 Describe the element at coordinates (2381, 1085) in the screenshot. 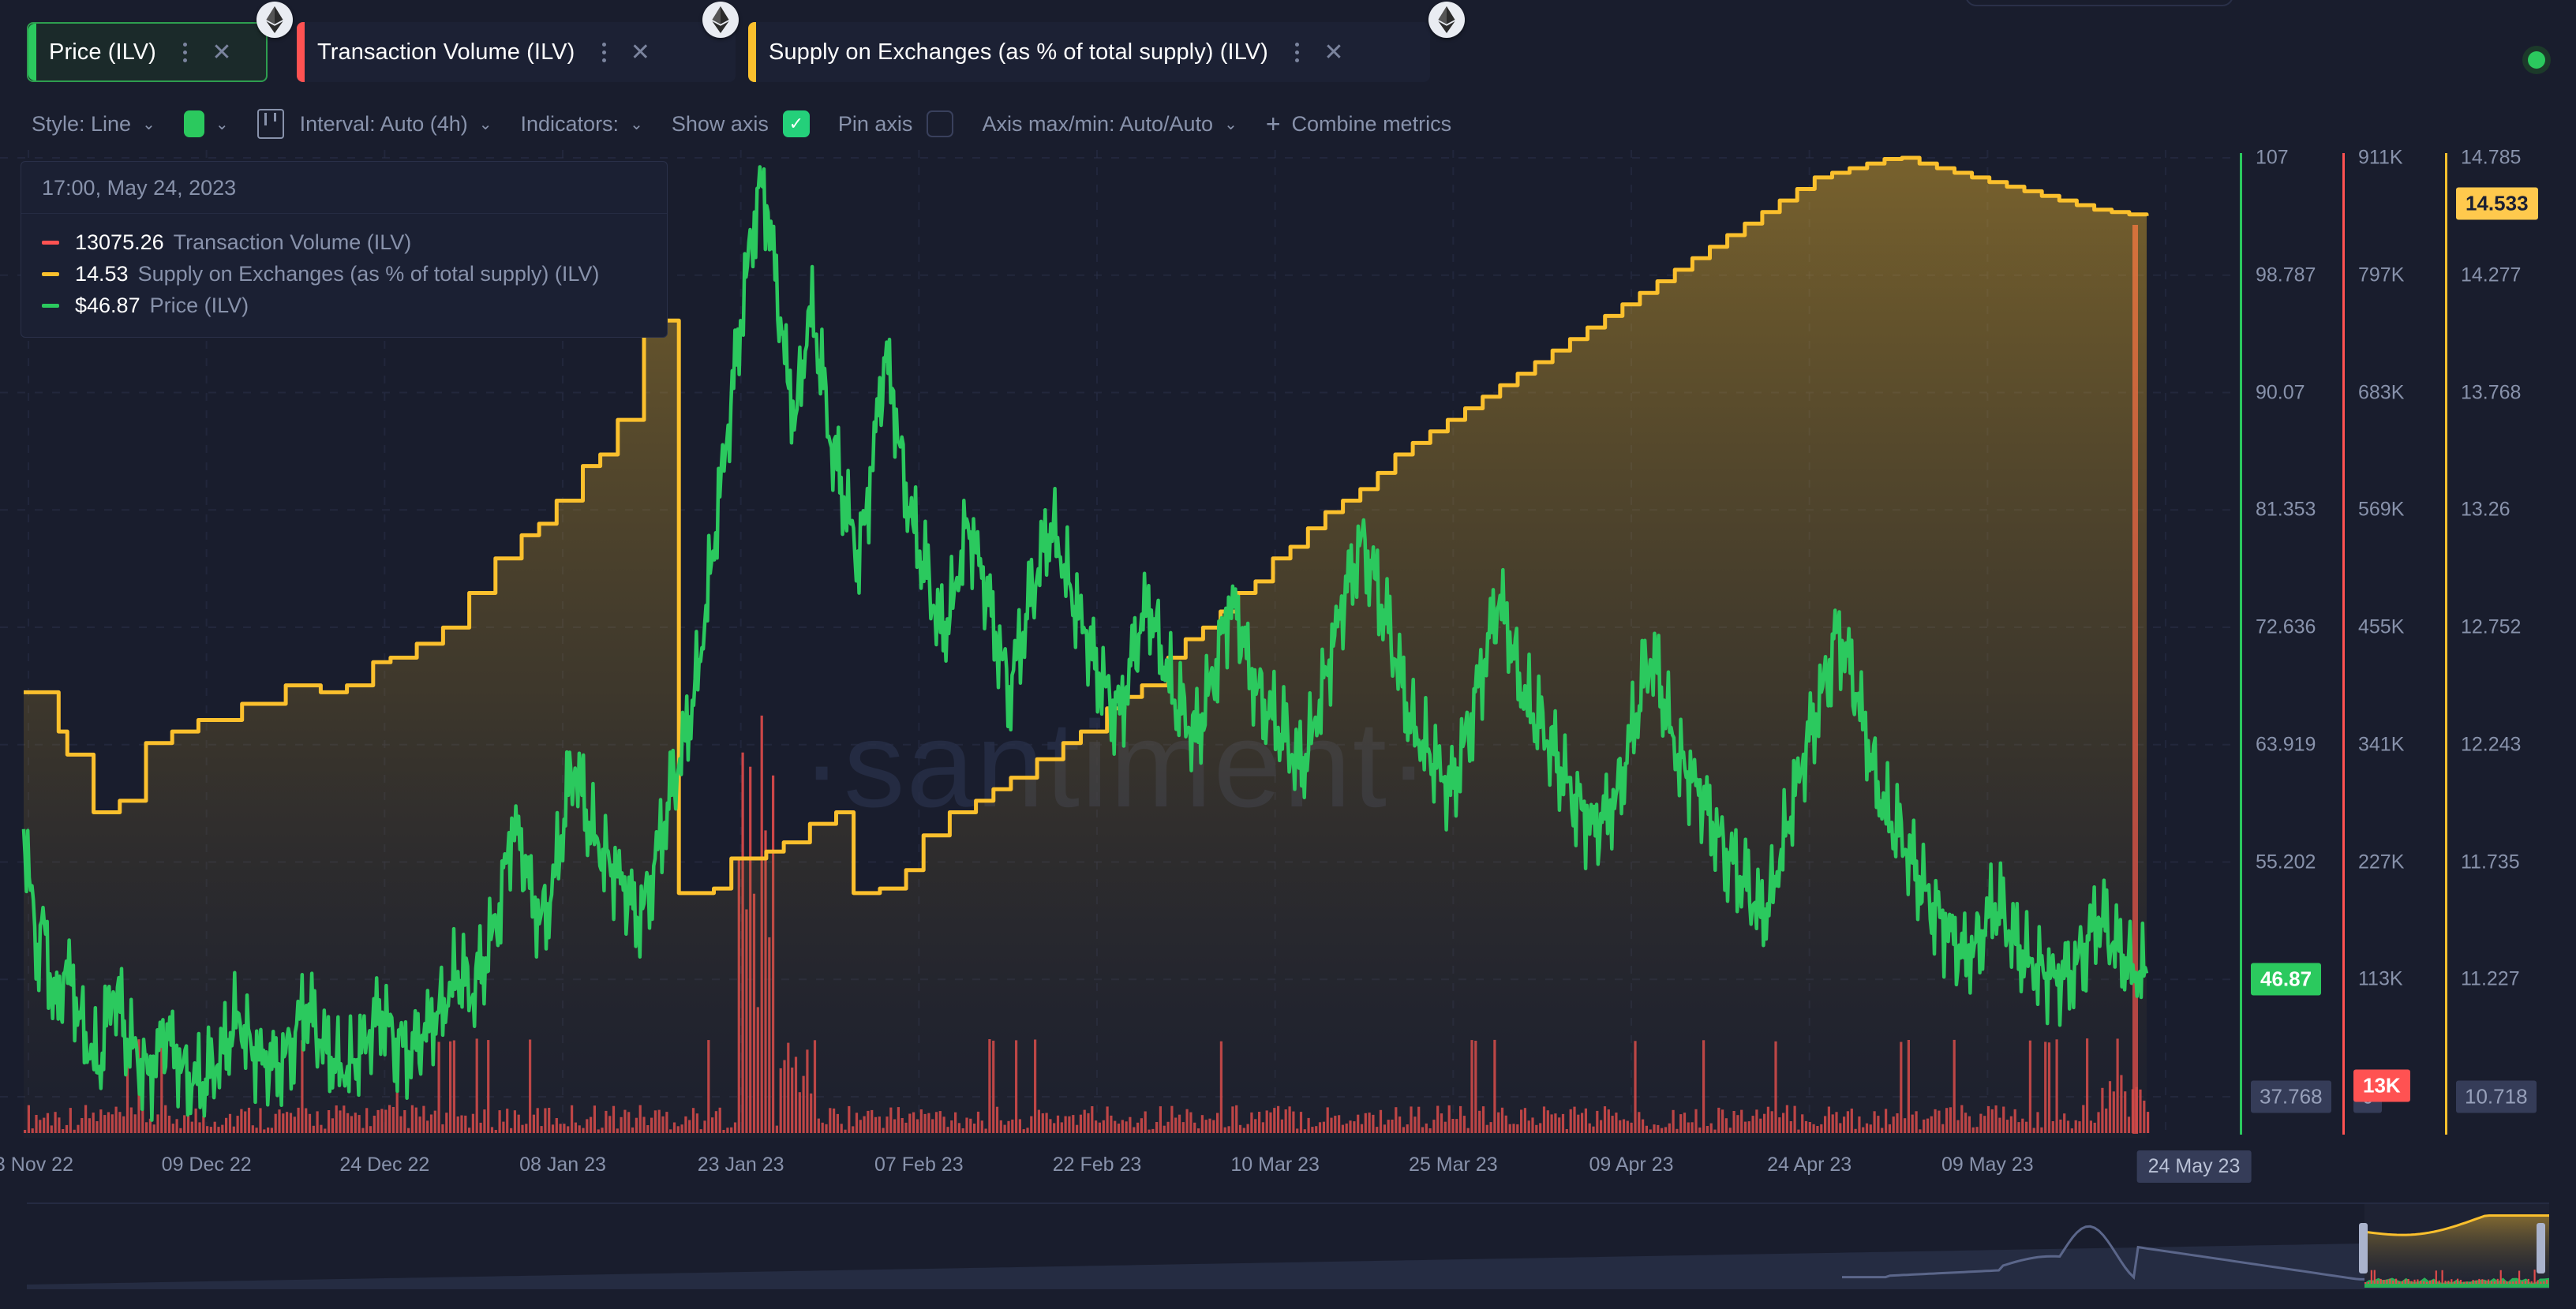

I see `axis-current-value-badge: 13K` at that location.